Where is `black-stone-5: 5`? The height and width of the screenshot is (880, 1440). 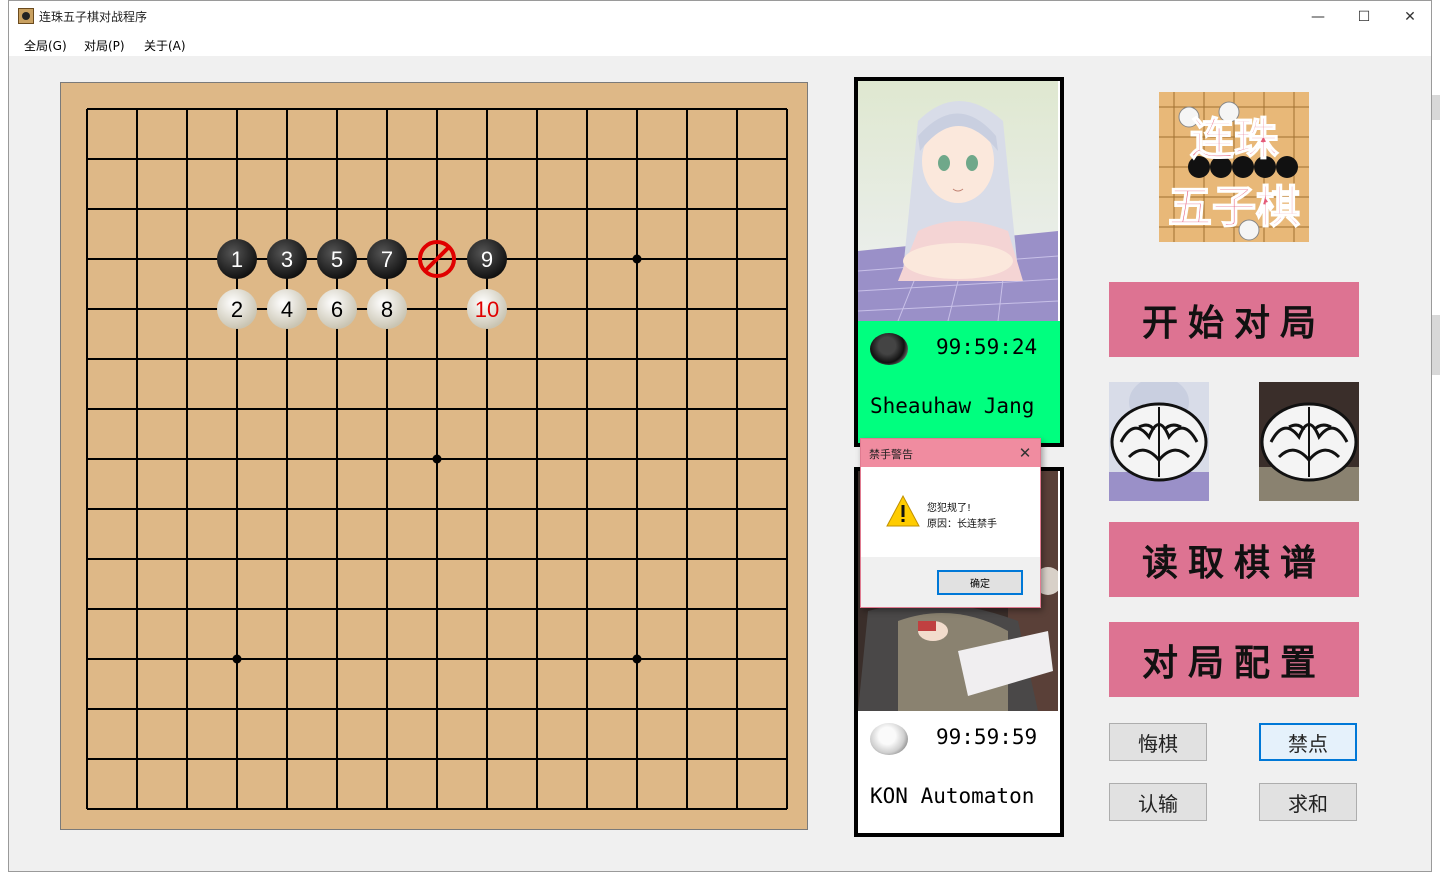
black-stone-5: 5 is located at coordinates (337, 259).